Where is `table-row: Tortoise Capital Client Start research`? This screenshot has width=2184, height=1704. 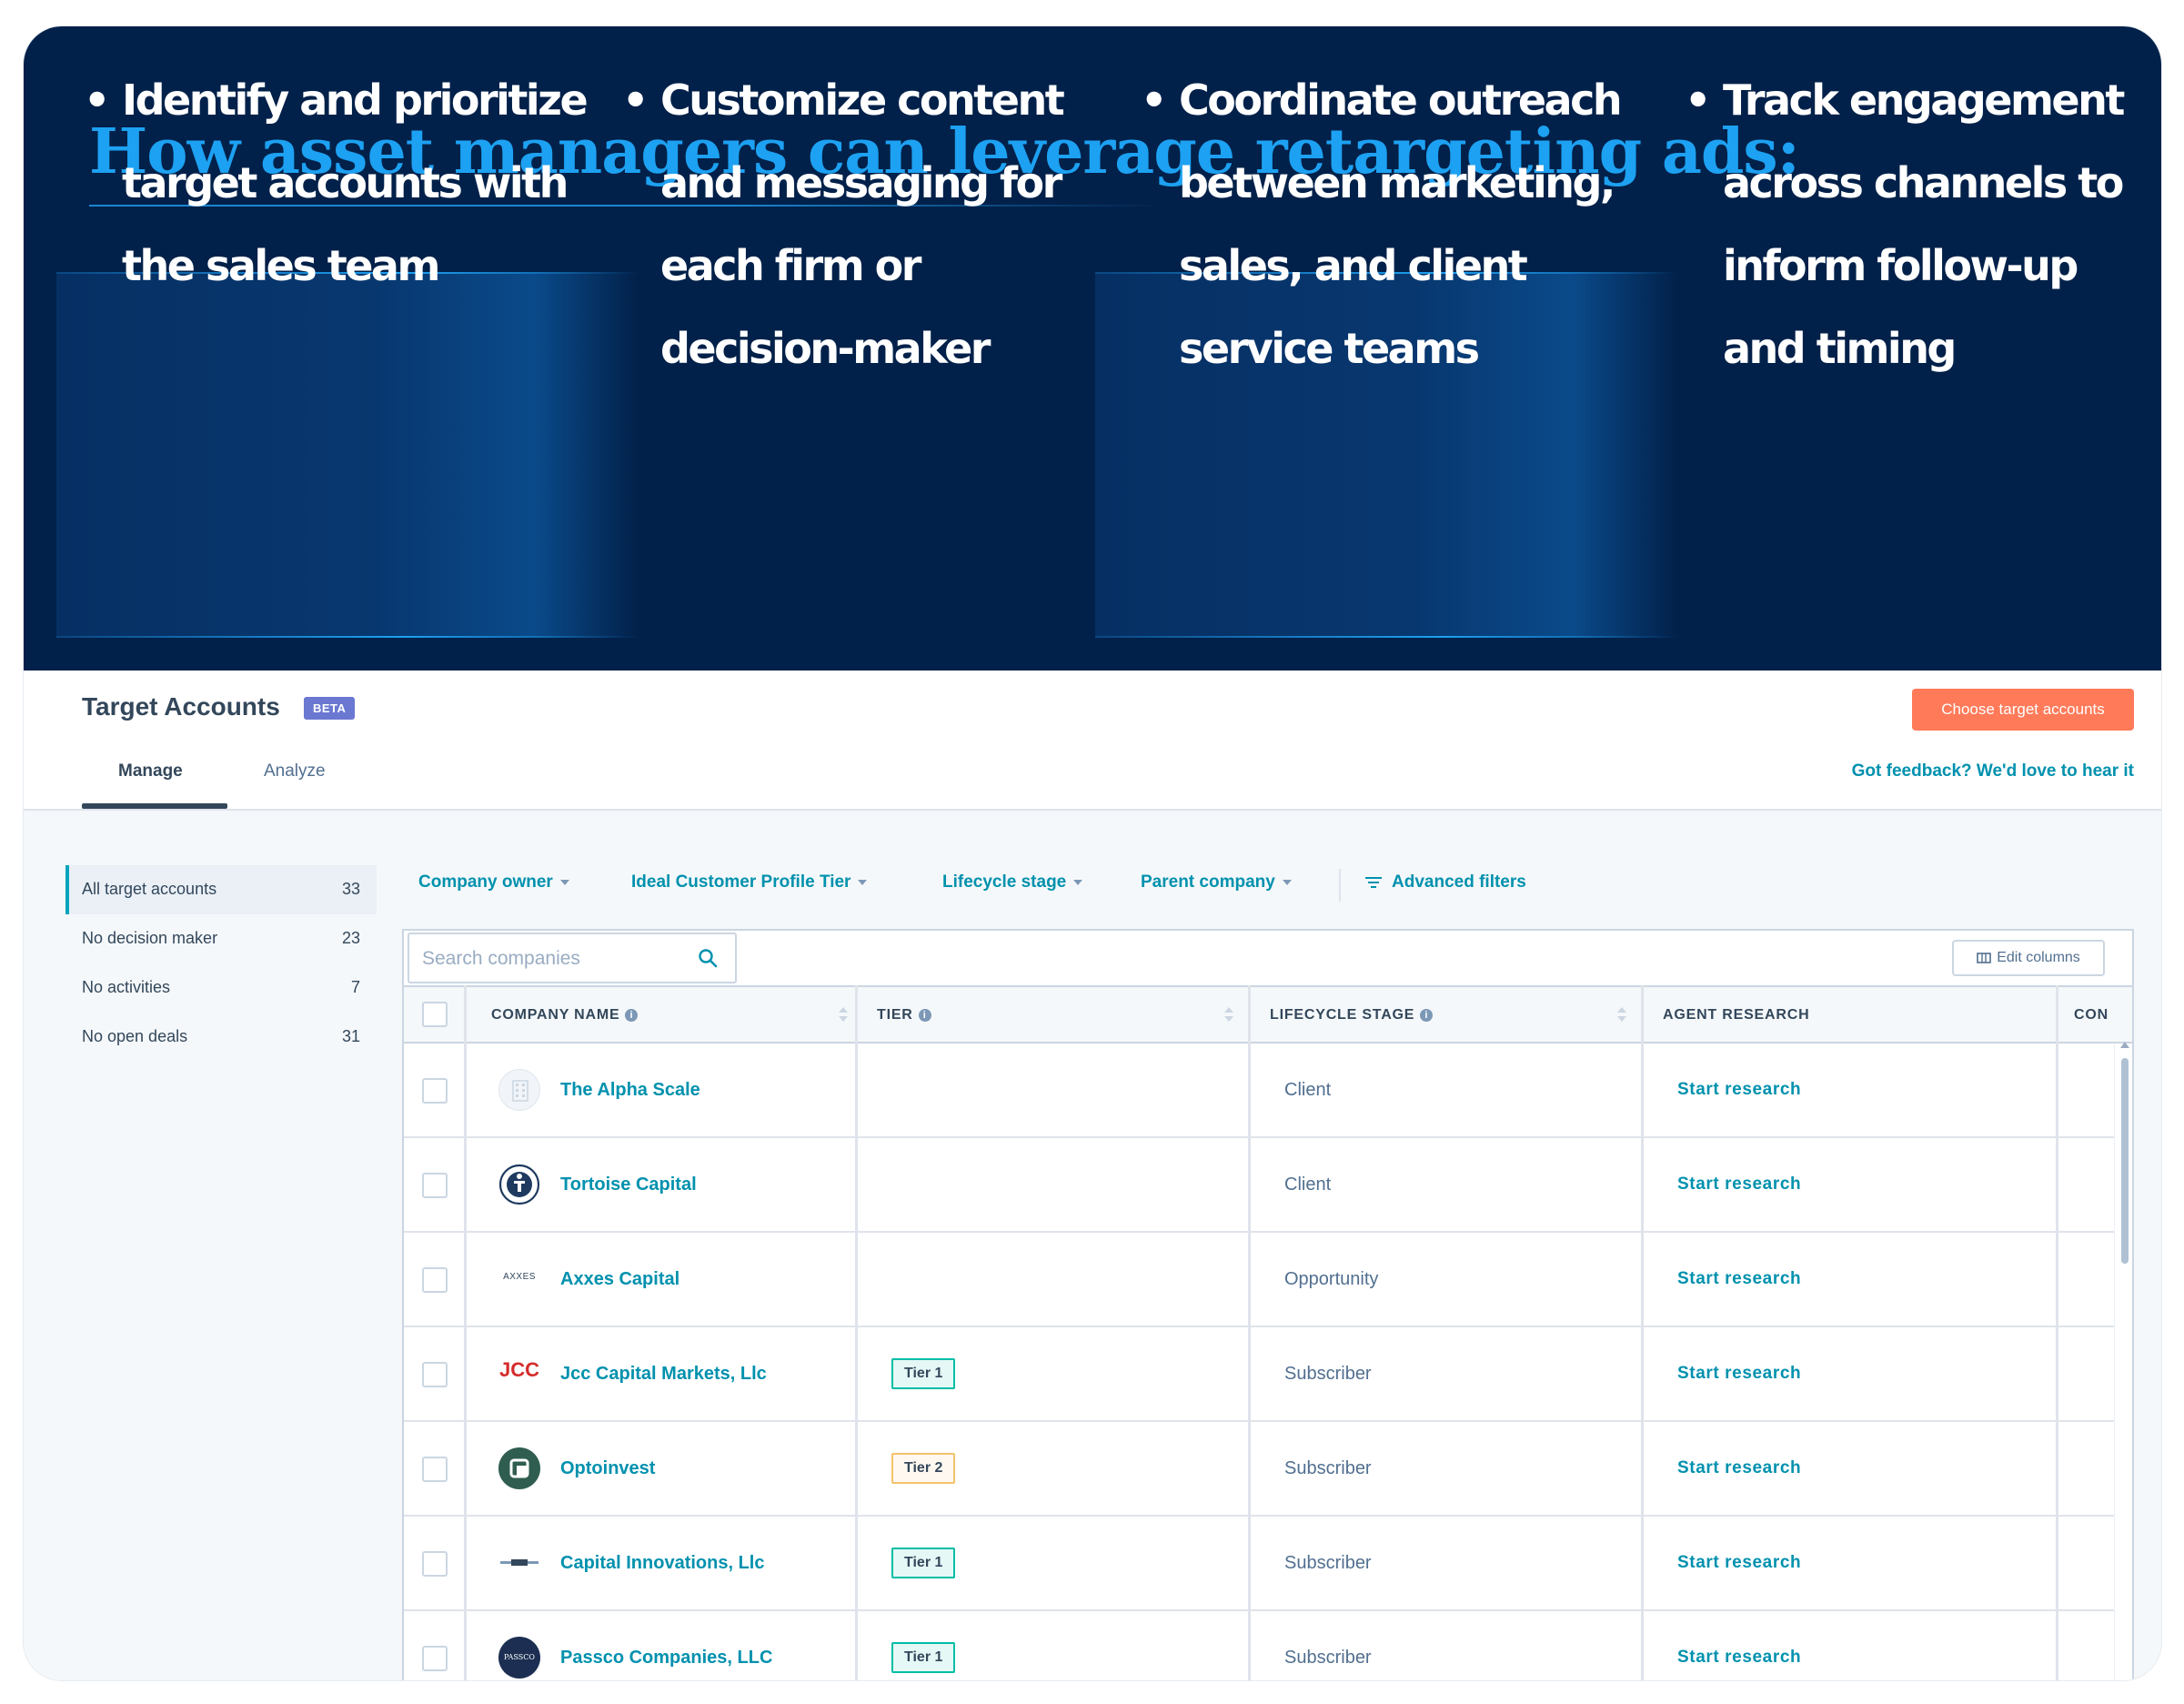
table-row: Tortoise Capital Client Start research is located at coordinates (1259, 1185).